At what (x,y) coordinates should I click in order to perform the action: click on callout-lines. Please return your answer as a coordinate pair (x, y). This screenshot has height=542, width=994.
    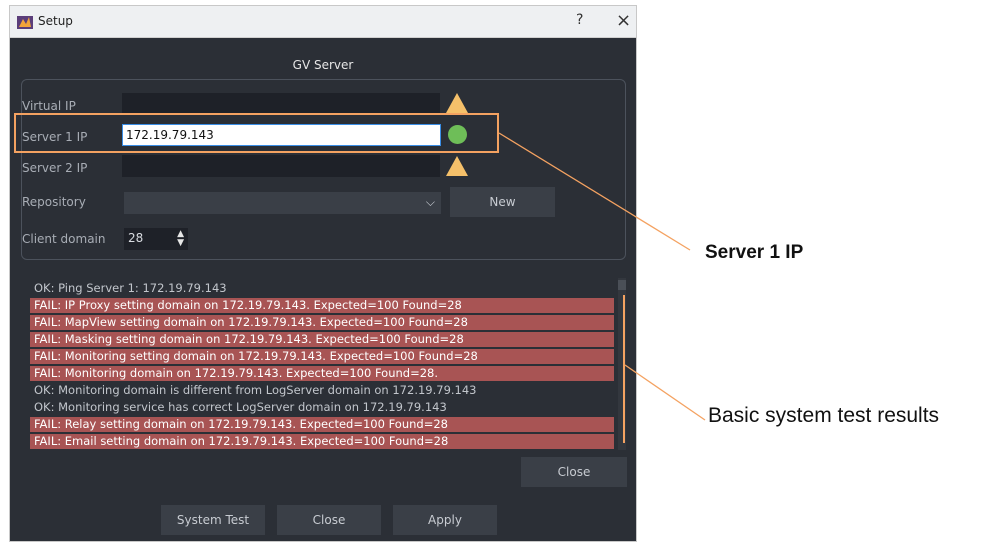
    Looking at the image, I should click on (602, 287).